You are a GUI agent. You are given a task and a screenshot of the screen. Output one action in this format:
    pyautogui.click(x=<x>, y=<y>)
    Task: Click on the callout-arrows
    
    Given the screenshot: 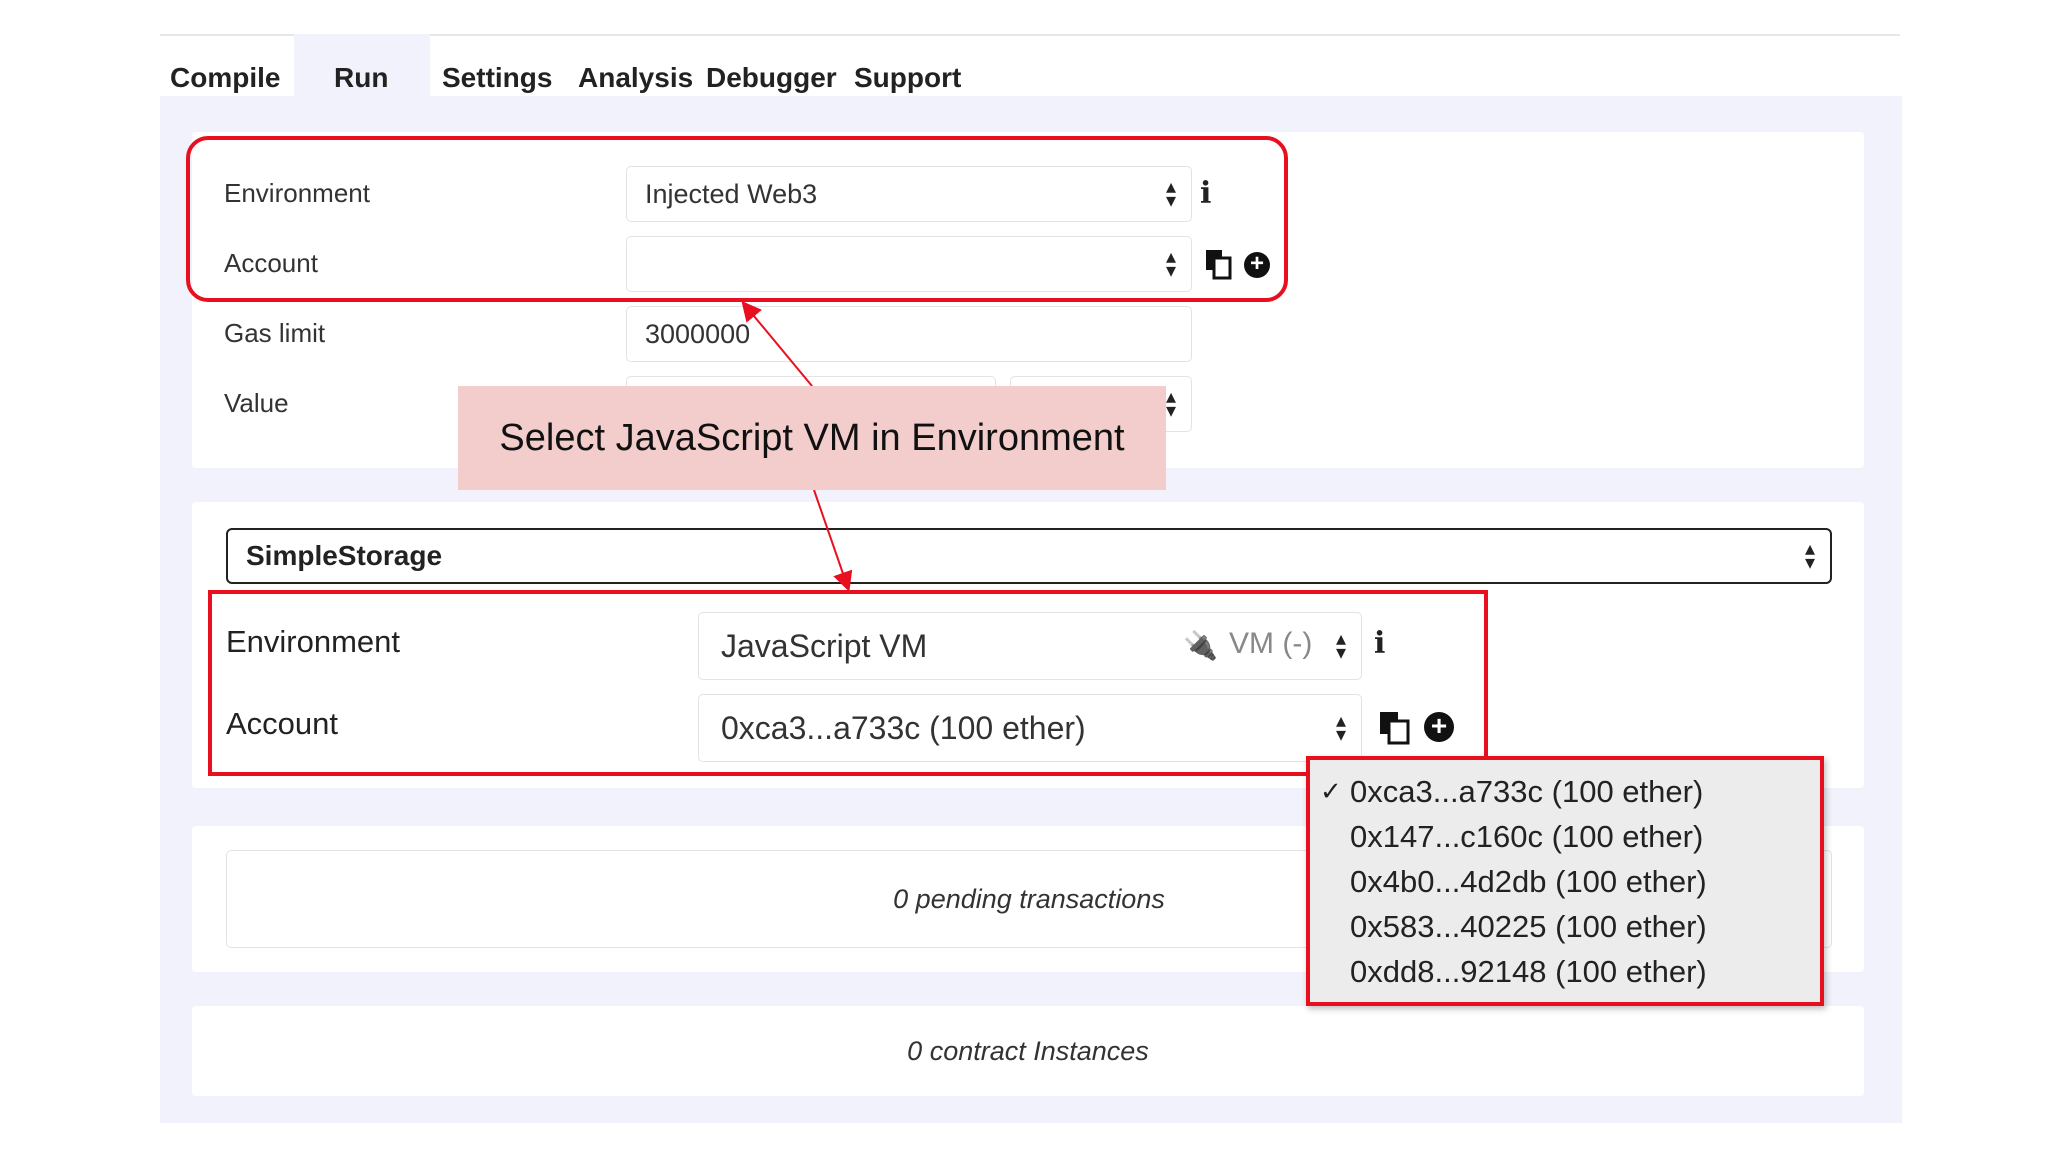 What is the action you would take?
    pyautogui.click(x=797, y=446)
    